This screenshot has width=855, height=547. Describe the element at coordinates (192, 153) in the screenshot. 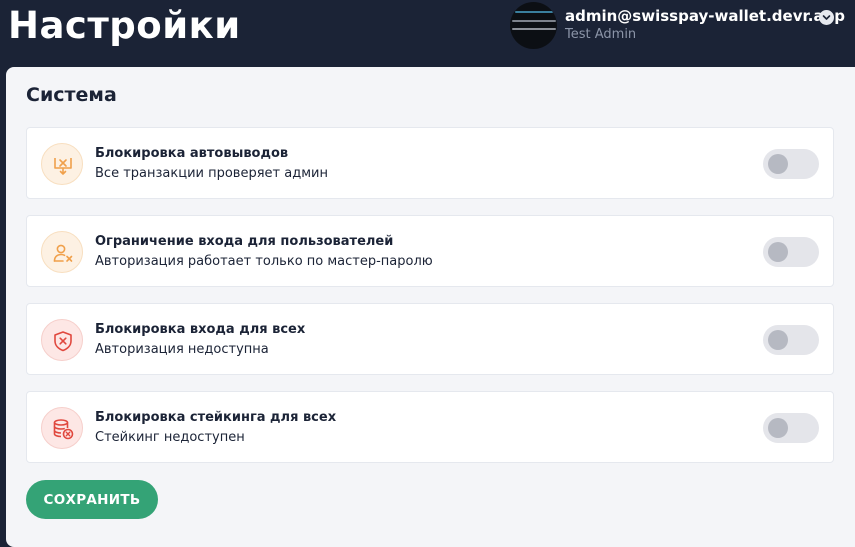

I see `setting-title: Блокировка автовыводов` at that location.